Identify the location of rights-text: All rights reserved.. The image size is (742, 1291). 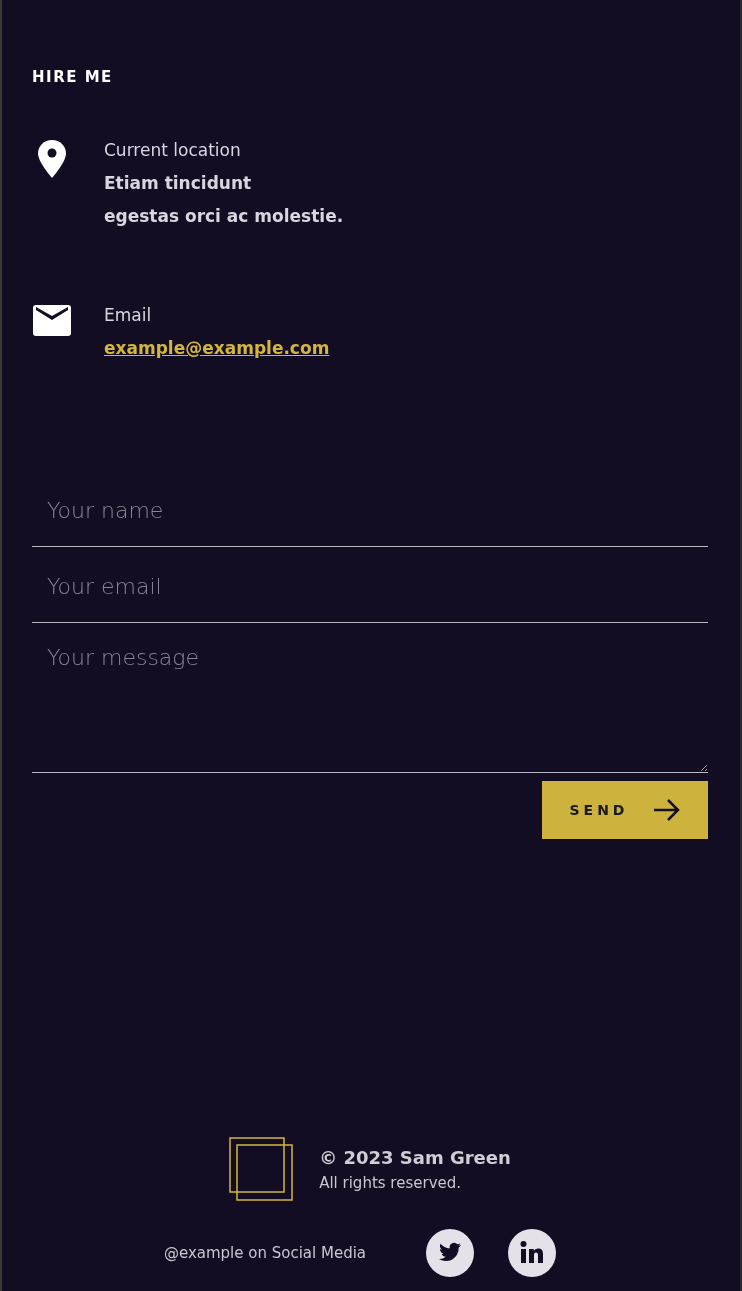
(391, 1182).